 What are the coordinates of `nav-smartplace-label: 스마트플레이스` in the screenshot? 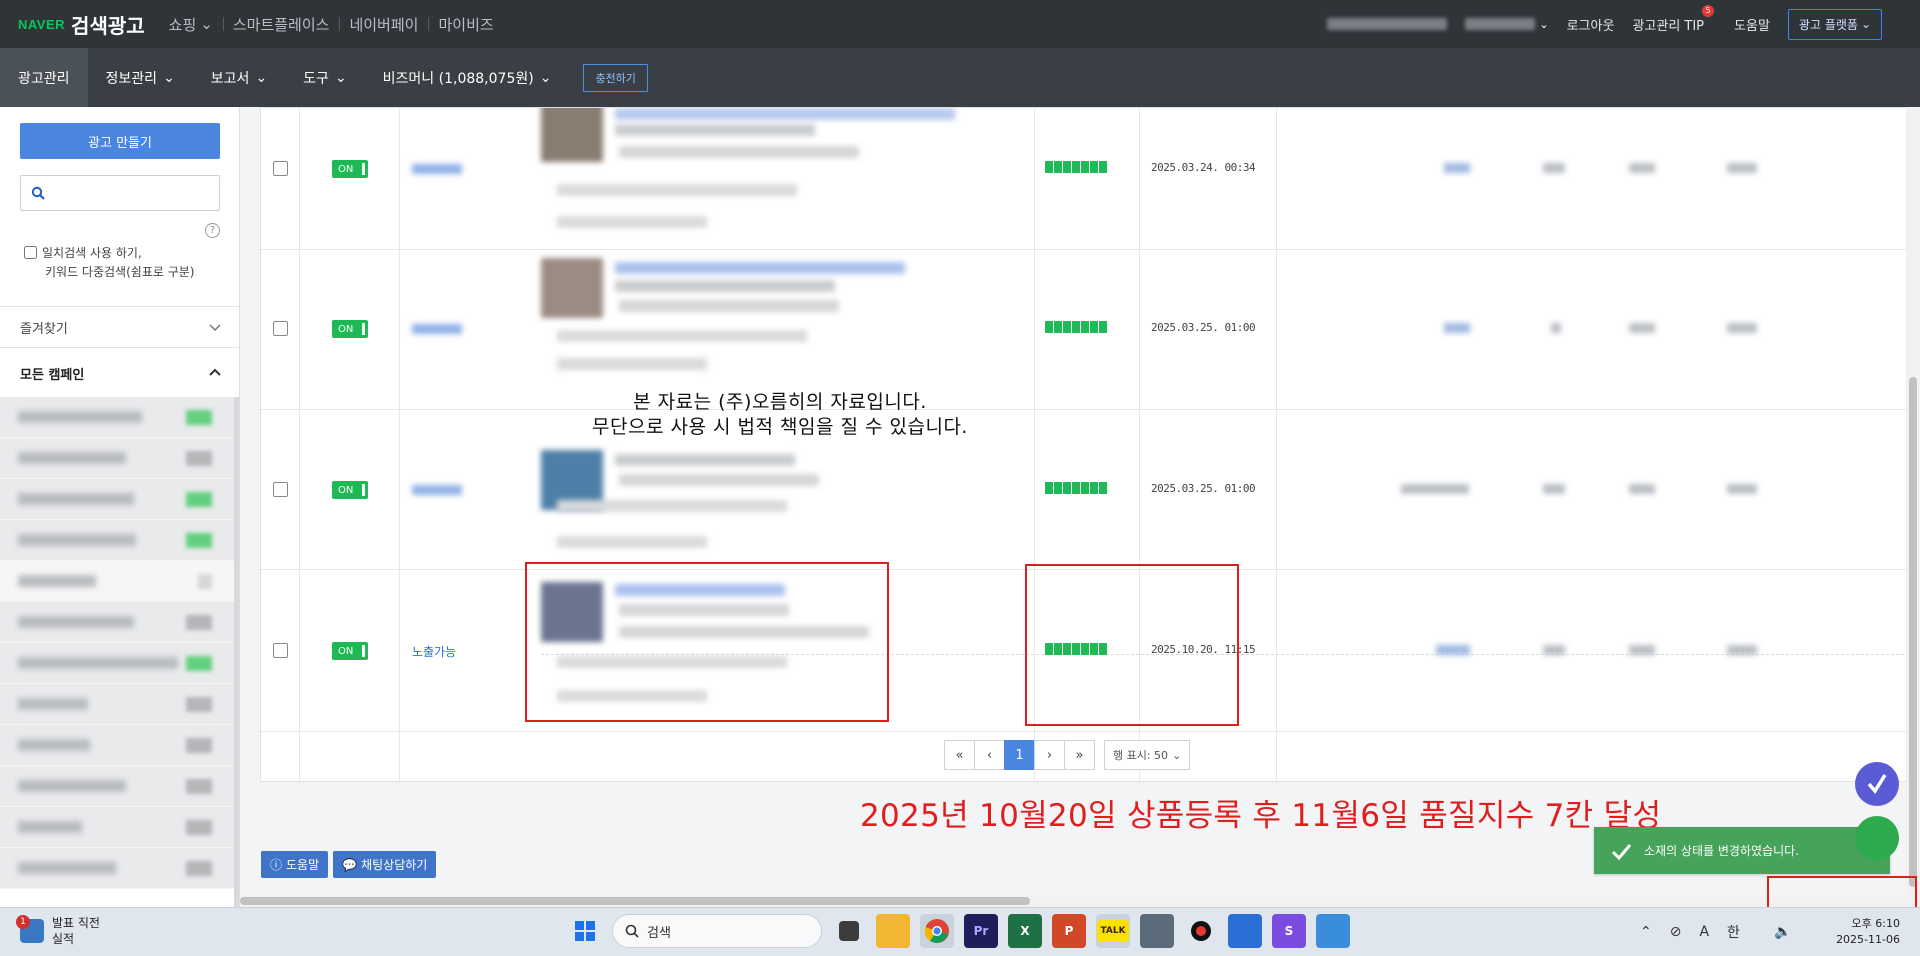 It's located at (281, 24).